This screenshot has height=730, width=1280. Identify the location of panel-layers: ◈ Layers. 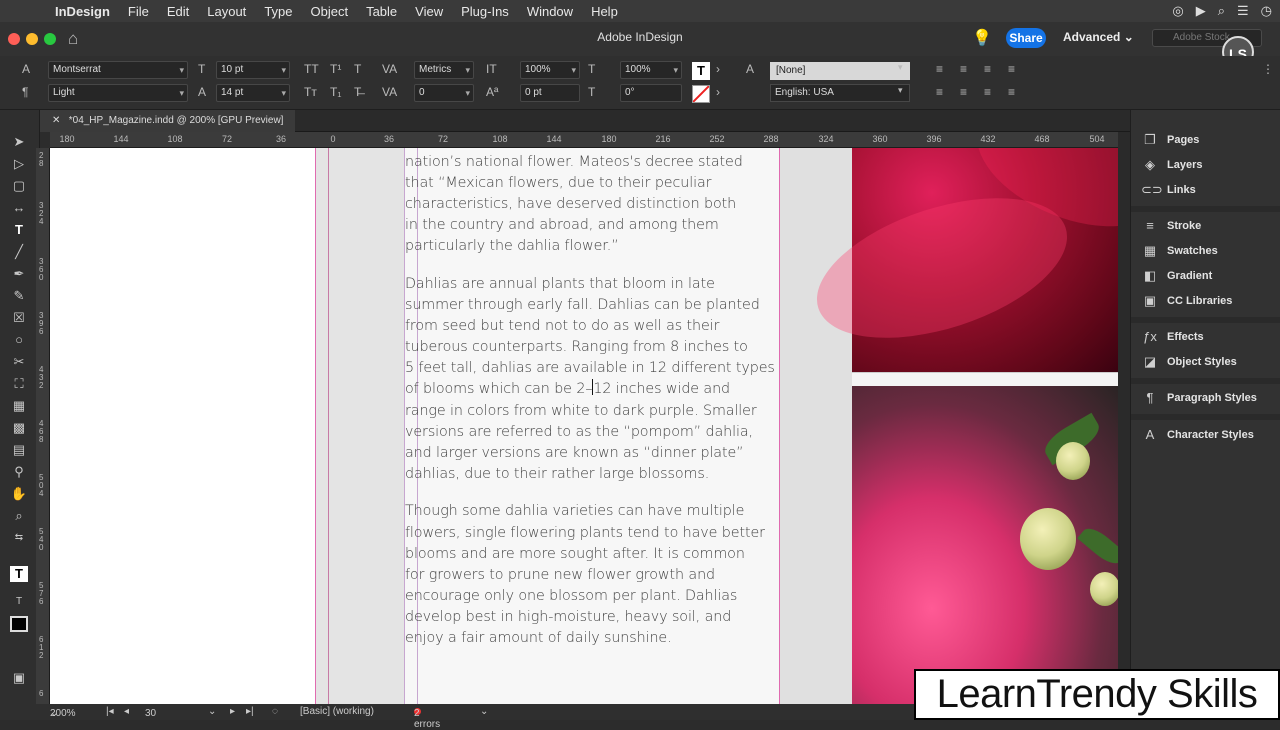
(1209, 165).